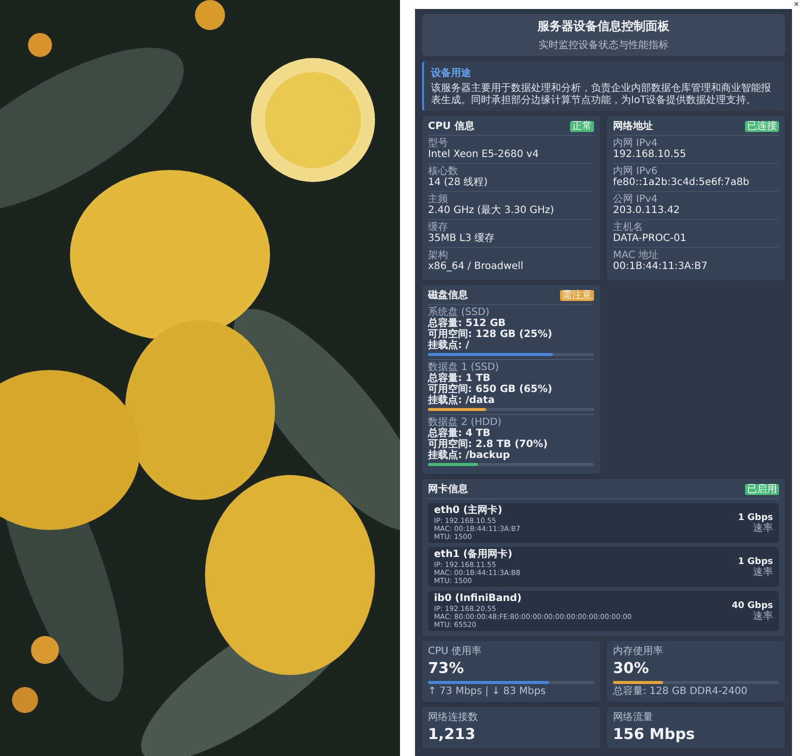 The image size is (800, 756). Describe the element at coordinates (492, 211) in the screenshot. I see `field-value: 2.40 GHz (最大 3.30 GHz)` at that location.